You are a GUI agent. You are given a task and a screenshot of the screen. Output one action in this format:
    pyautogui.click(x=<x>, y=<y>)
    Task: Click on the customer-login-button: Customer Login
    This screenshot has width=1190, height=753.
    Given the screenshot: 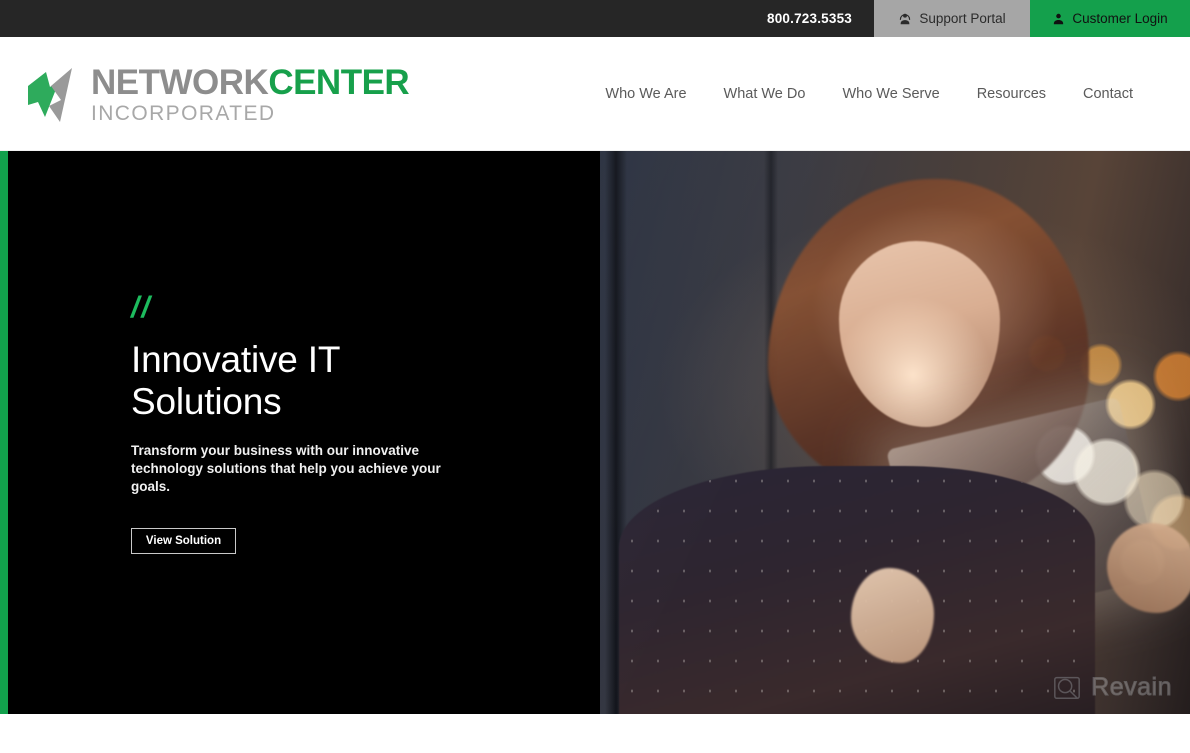 What is the action you would take?
    pyautogui.click(x=1110, y=18)
    